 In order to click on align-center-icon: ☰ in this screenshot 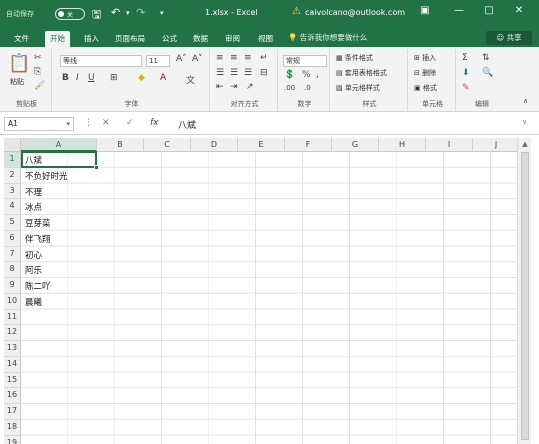, I will do `click(234, 73)`.